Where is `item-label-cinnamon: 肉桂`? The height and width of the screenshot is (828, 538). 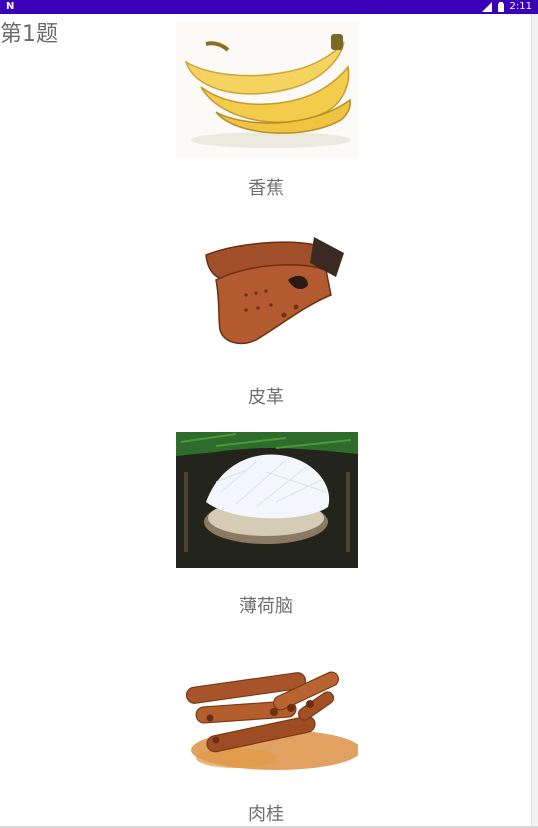 item-label-cinnamon: 肉桂 is located at coordinates (266, 814).